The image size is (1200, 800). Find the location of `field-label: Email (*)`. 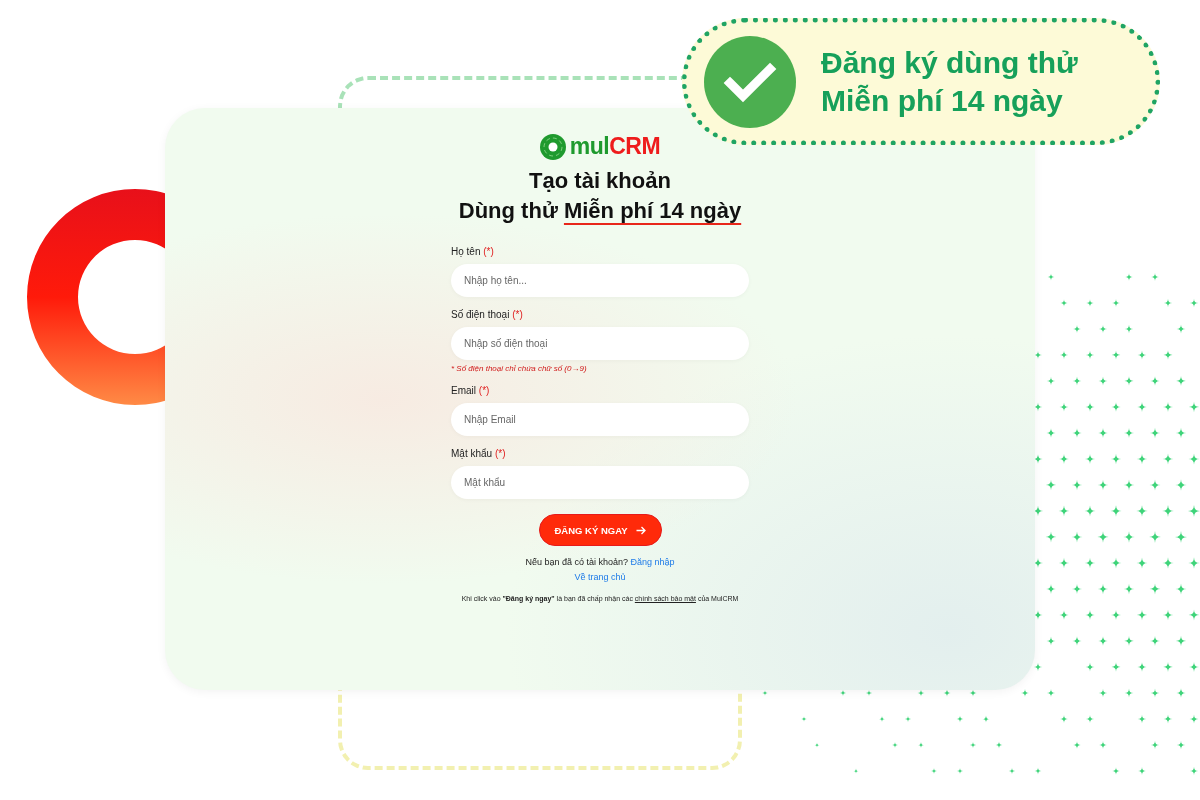

field-label: Email (*) is located at coordinates (471, 390).